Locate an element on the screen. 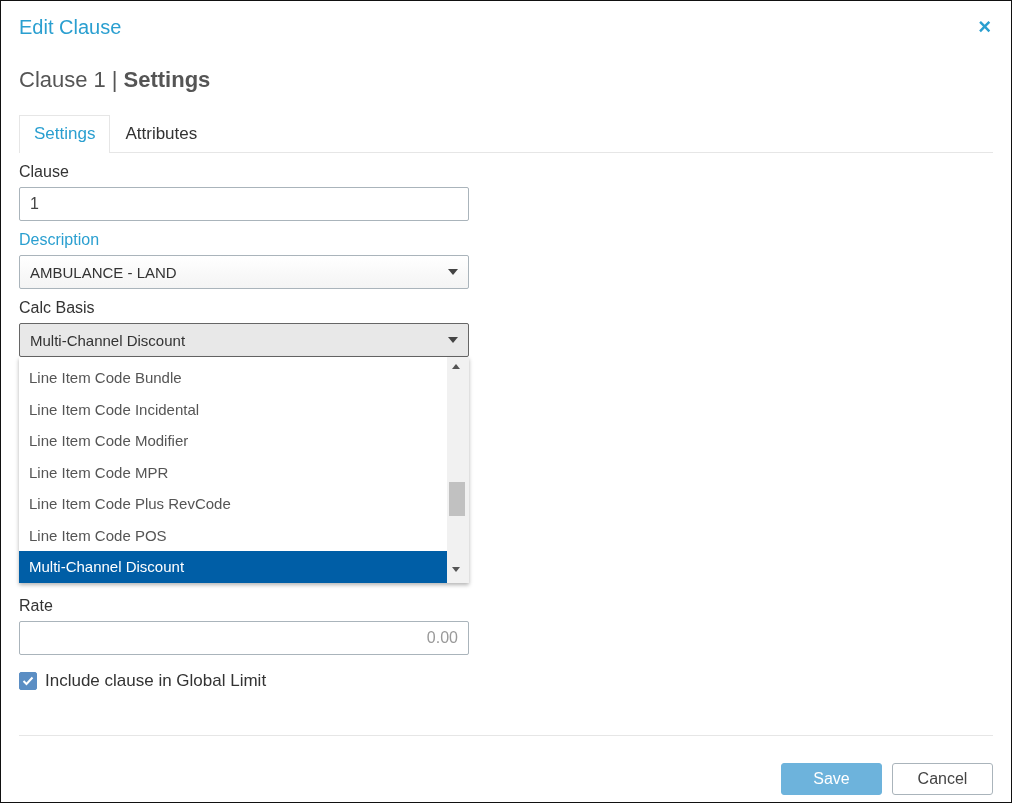  dropdown-field: Multi-Channel Discount is located at coordinates (244, 340).